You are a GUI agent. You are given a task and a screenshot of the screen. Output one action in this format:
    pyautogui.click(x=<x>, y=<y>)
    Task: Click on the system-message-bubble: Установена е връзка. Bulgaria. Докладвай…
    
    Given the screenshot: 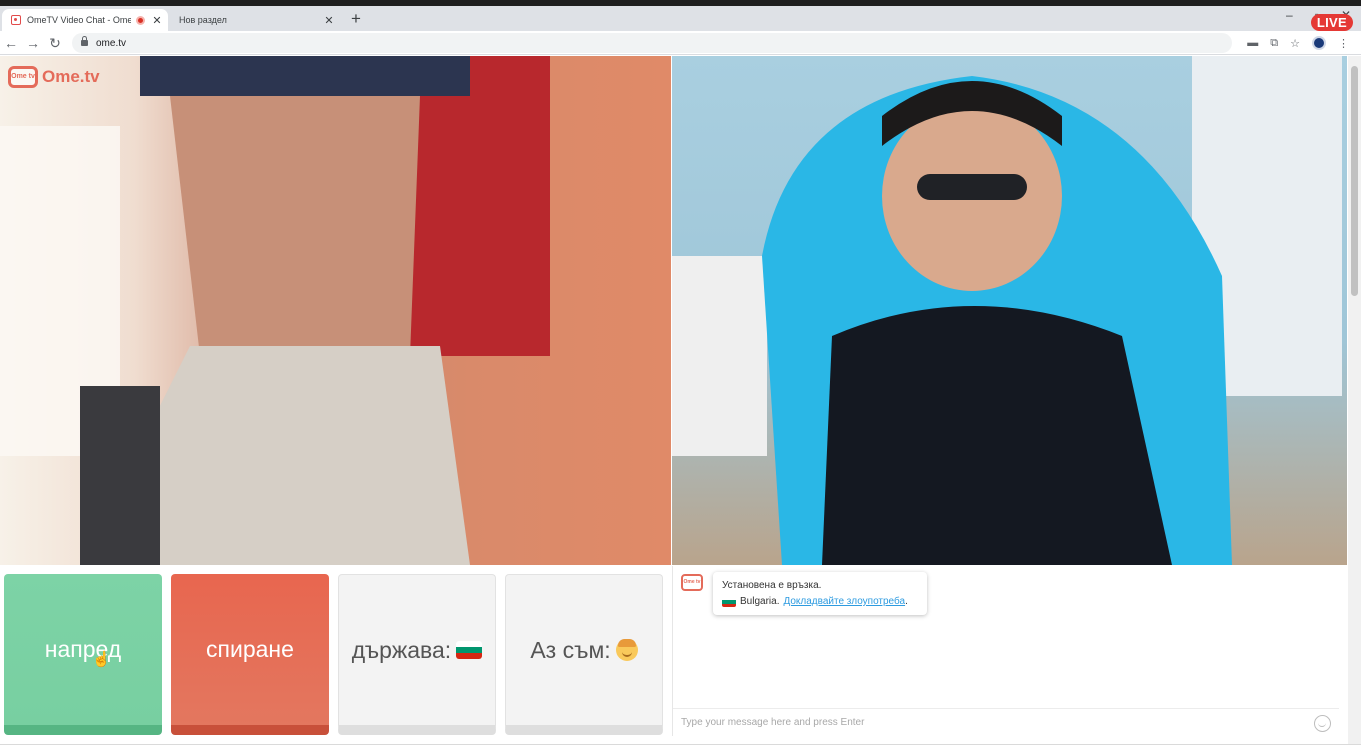 What is the action you would take?
    pyautogui.click(x=820, y=593)
    